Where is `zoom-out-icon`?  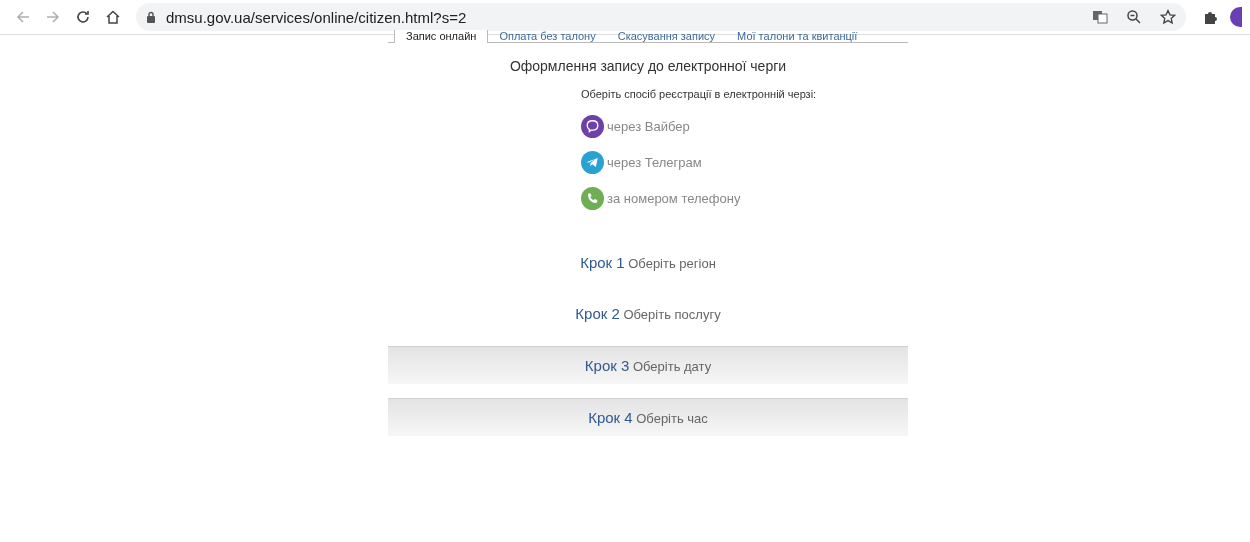
zoom-out-icon is located at coordinates (1134, 17).